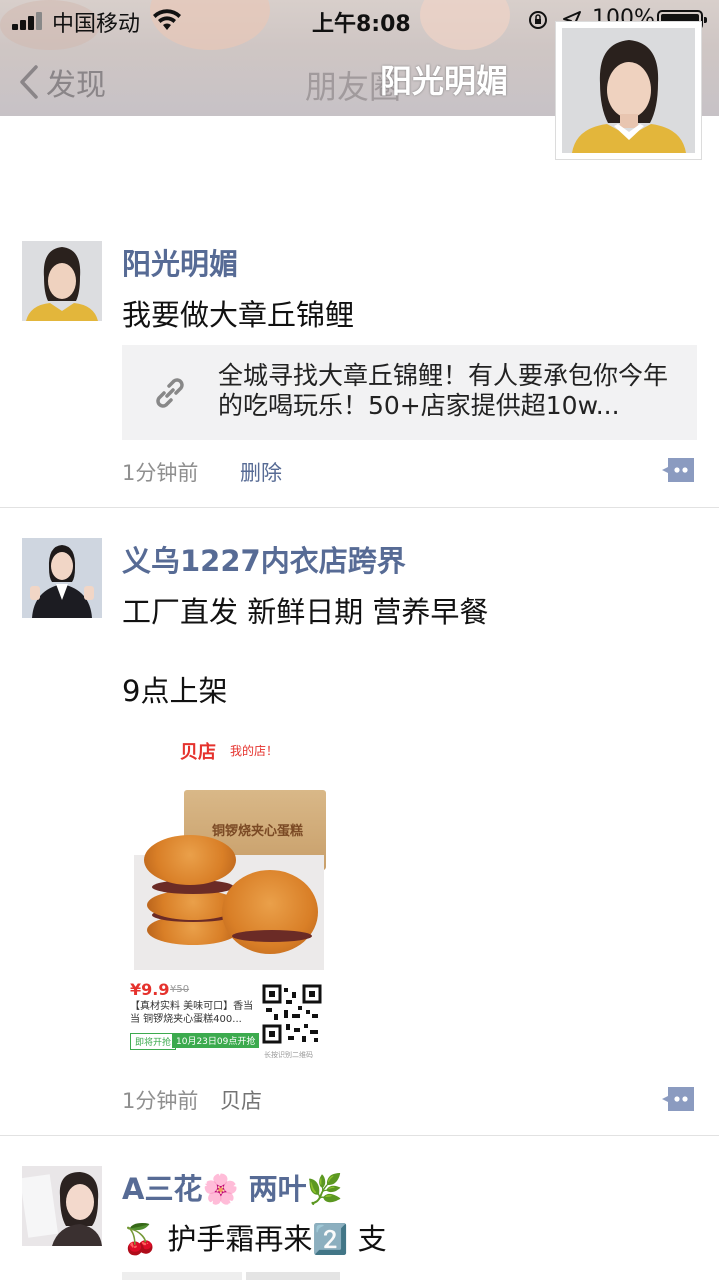 This screenshot has width=719, height=1280. I want to click on carrier-label: 中国移动, so click(96, 24).